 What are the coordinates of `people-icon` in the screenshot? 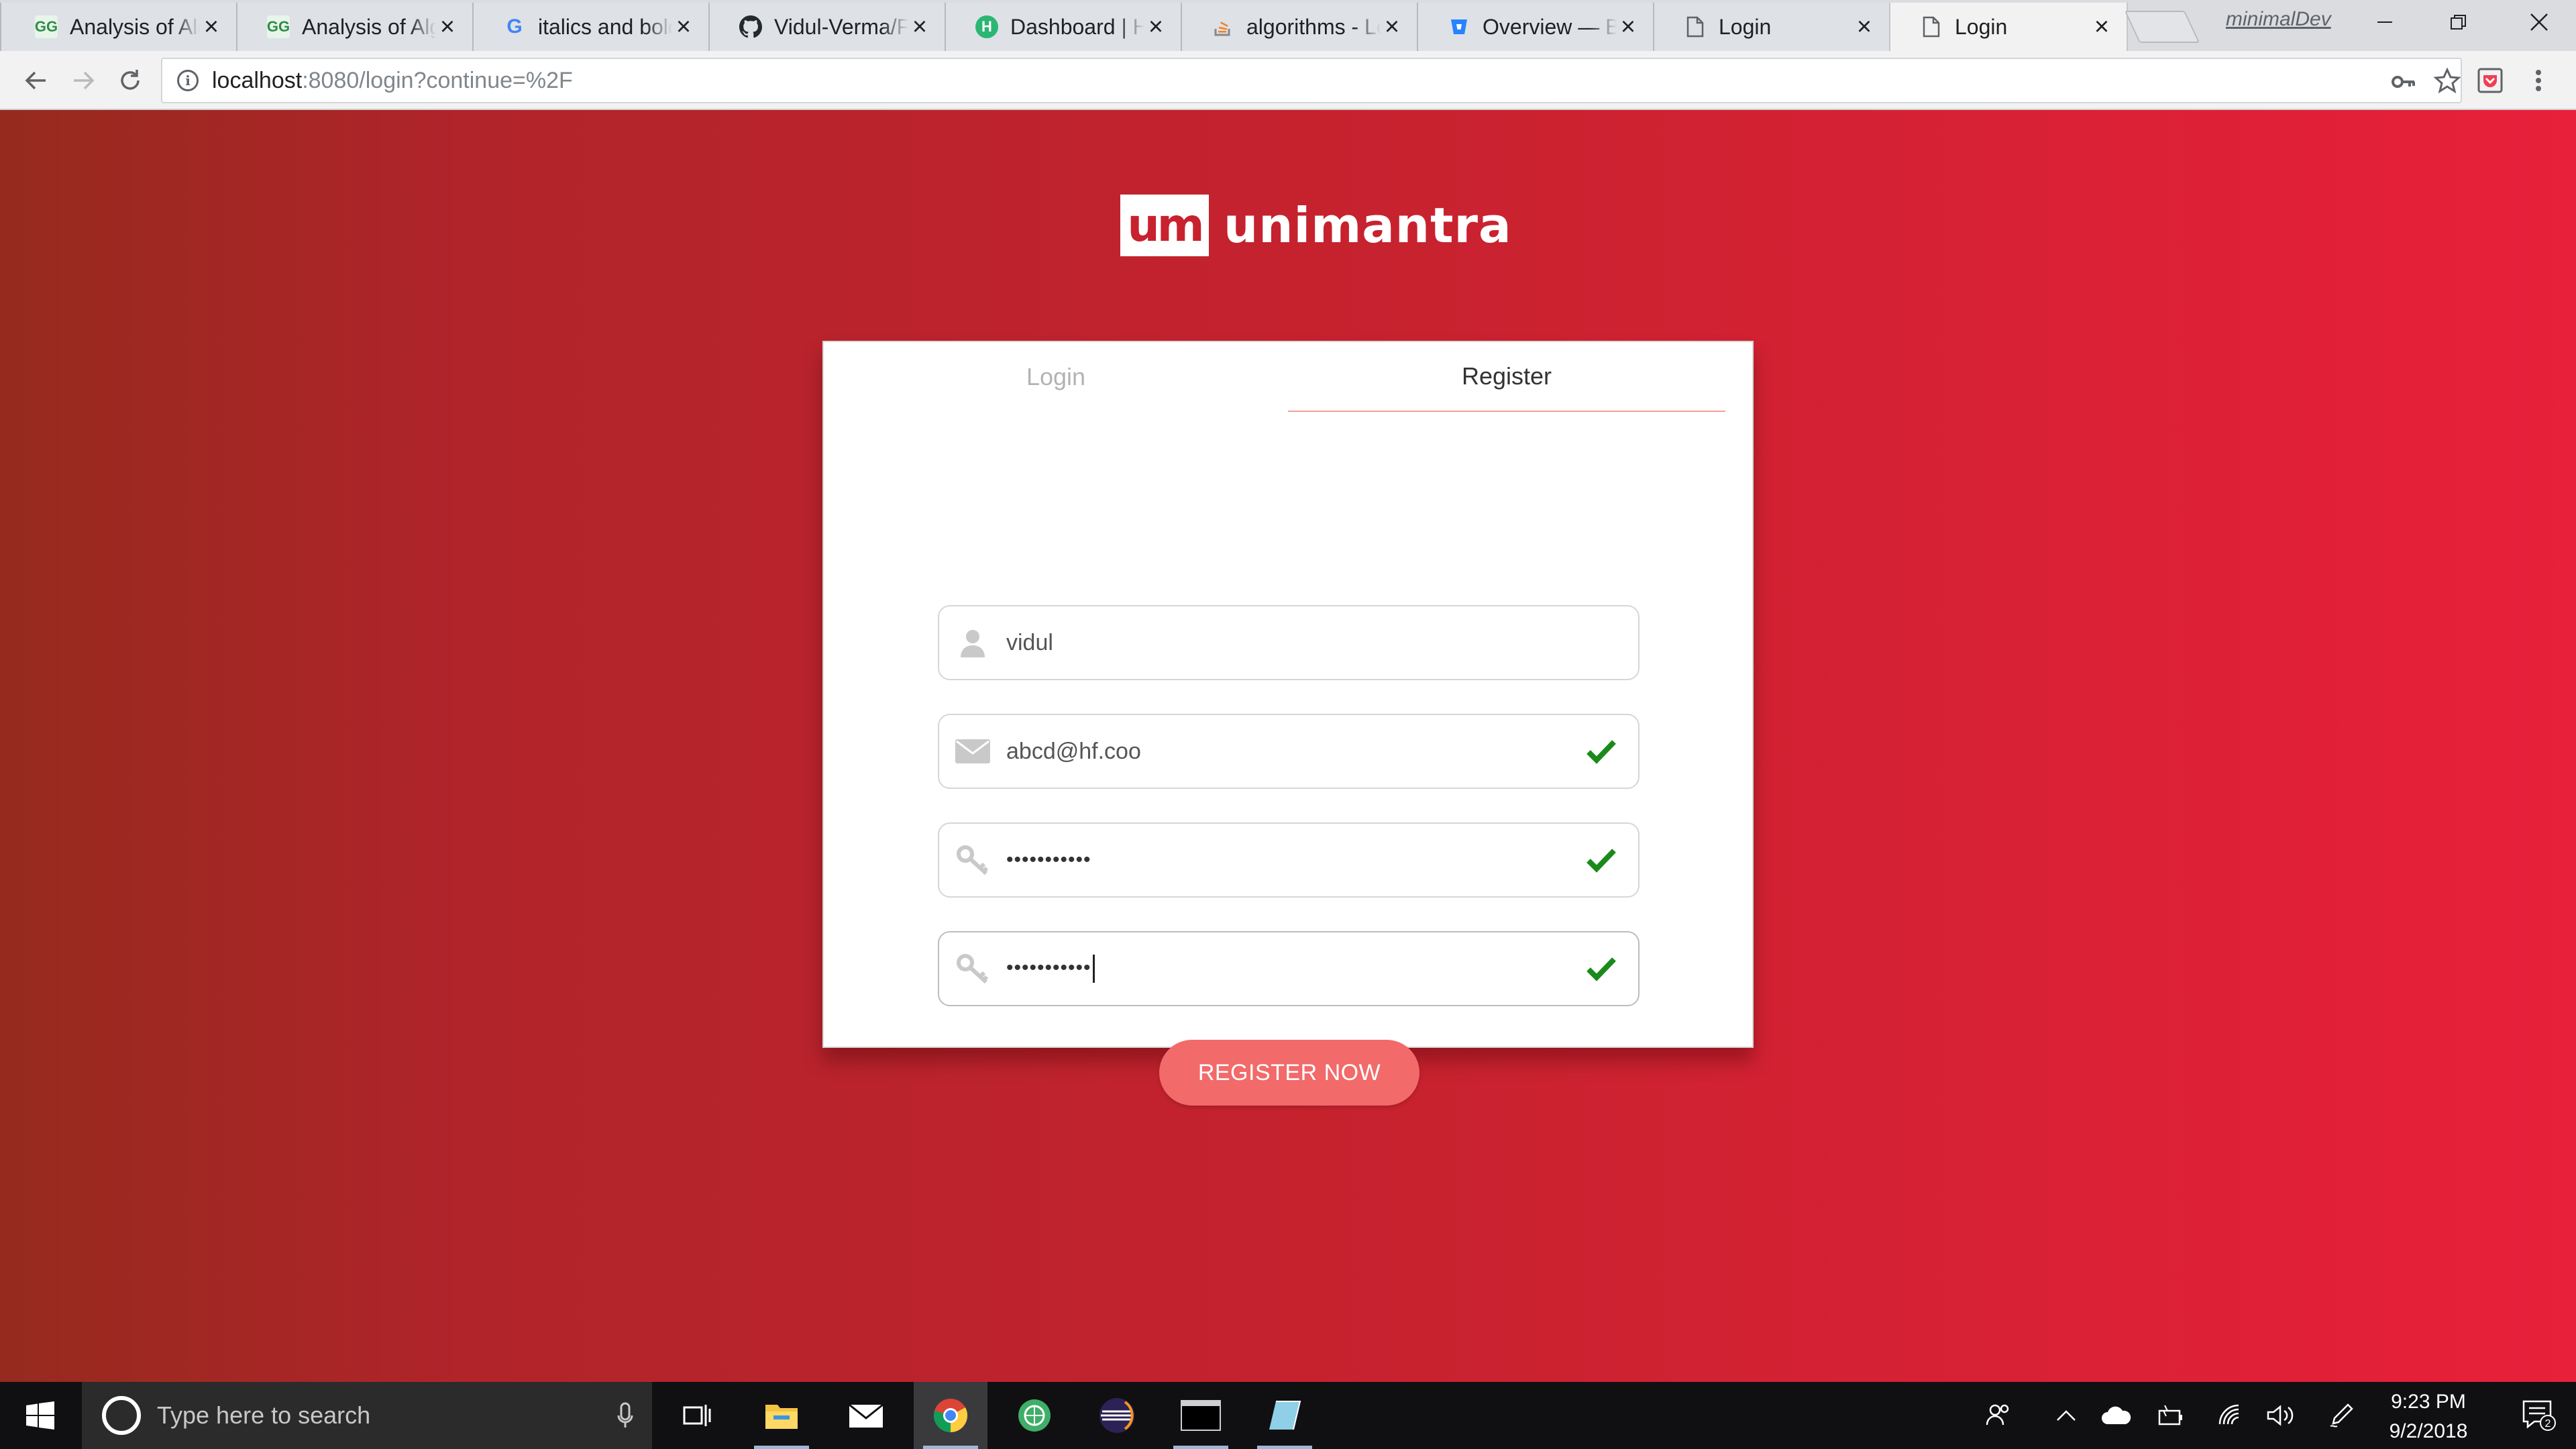 It's located at (1999, 1415).